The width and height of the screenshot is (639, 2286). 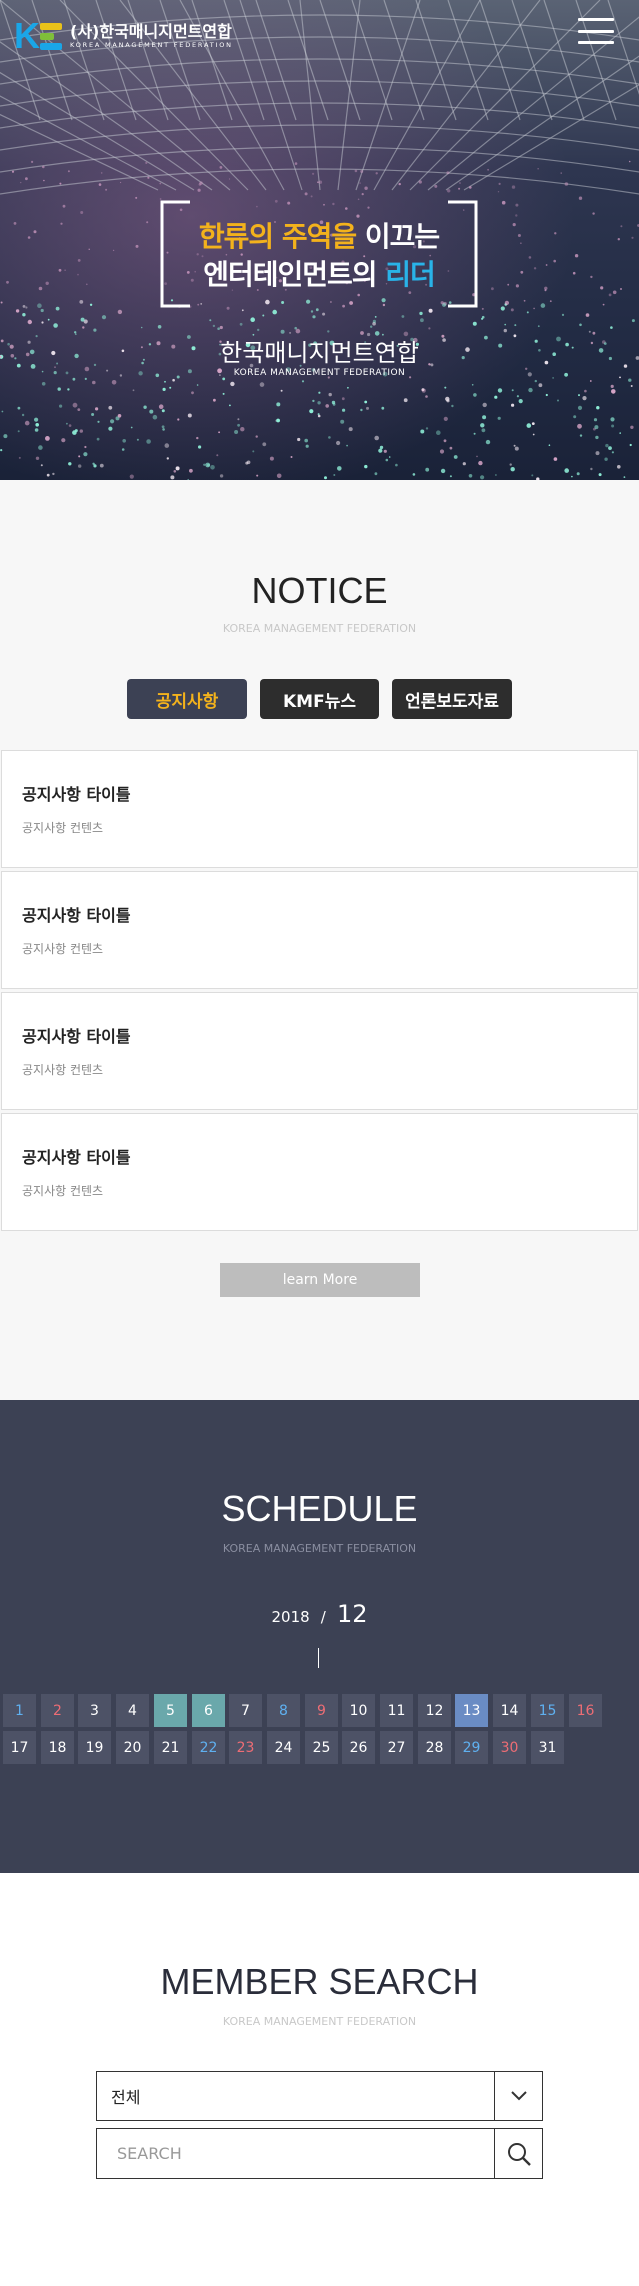 What do you see at coordinates (319, 1981) in the screenshot?
I see `member-search-title: MEMBER SEARCH` at bounding box center [319, 1981].